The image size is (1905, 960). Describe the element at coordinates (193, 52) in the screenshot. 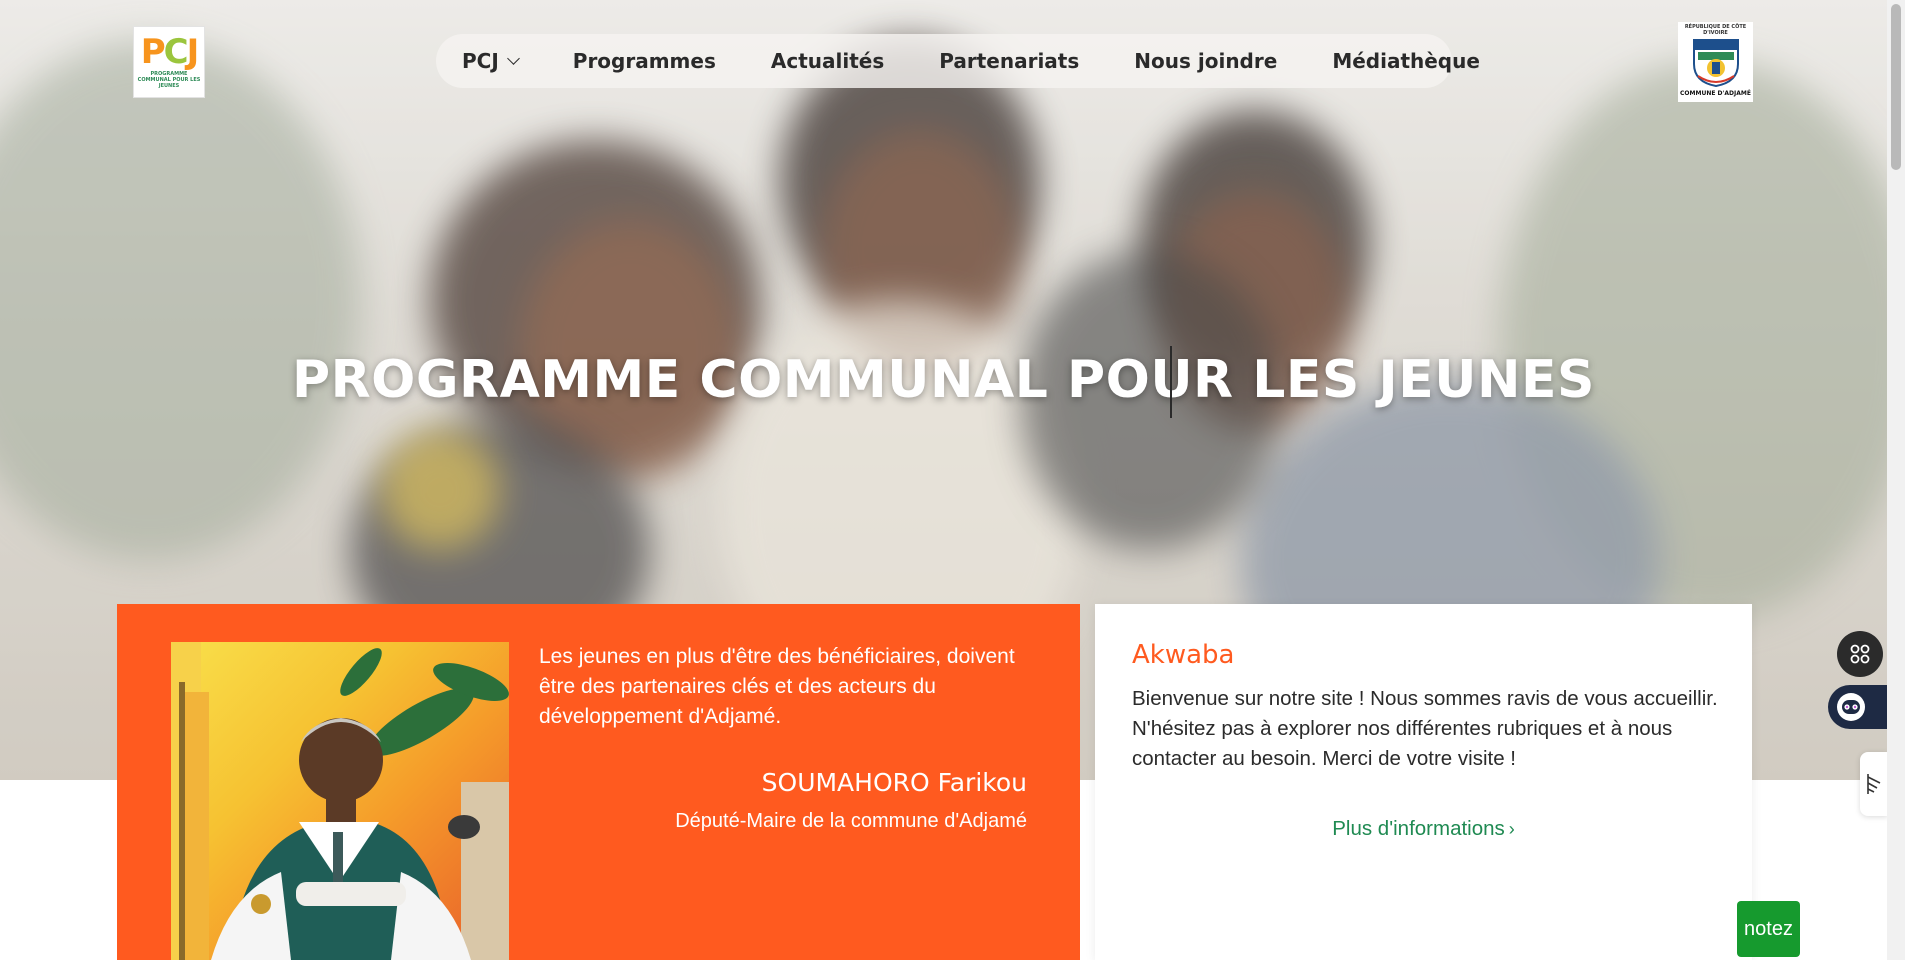

I see `logo-letter-j: J` at that location.